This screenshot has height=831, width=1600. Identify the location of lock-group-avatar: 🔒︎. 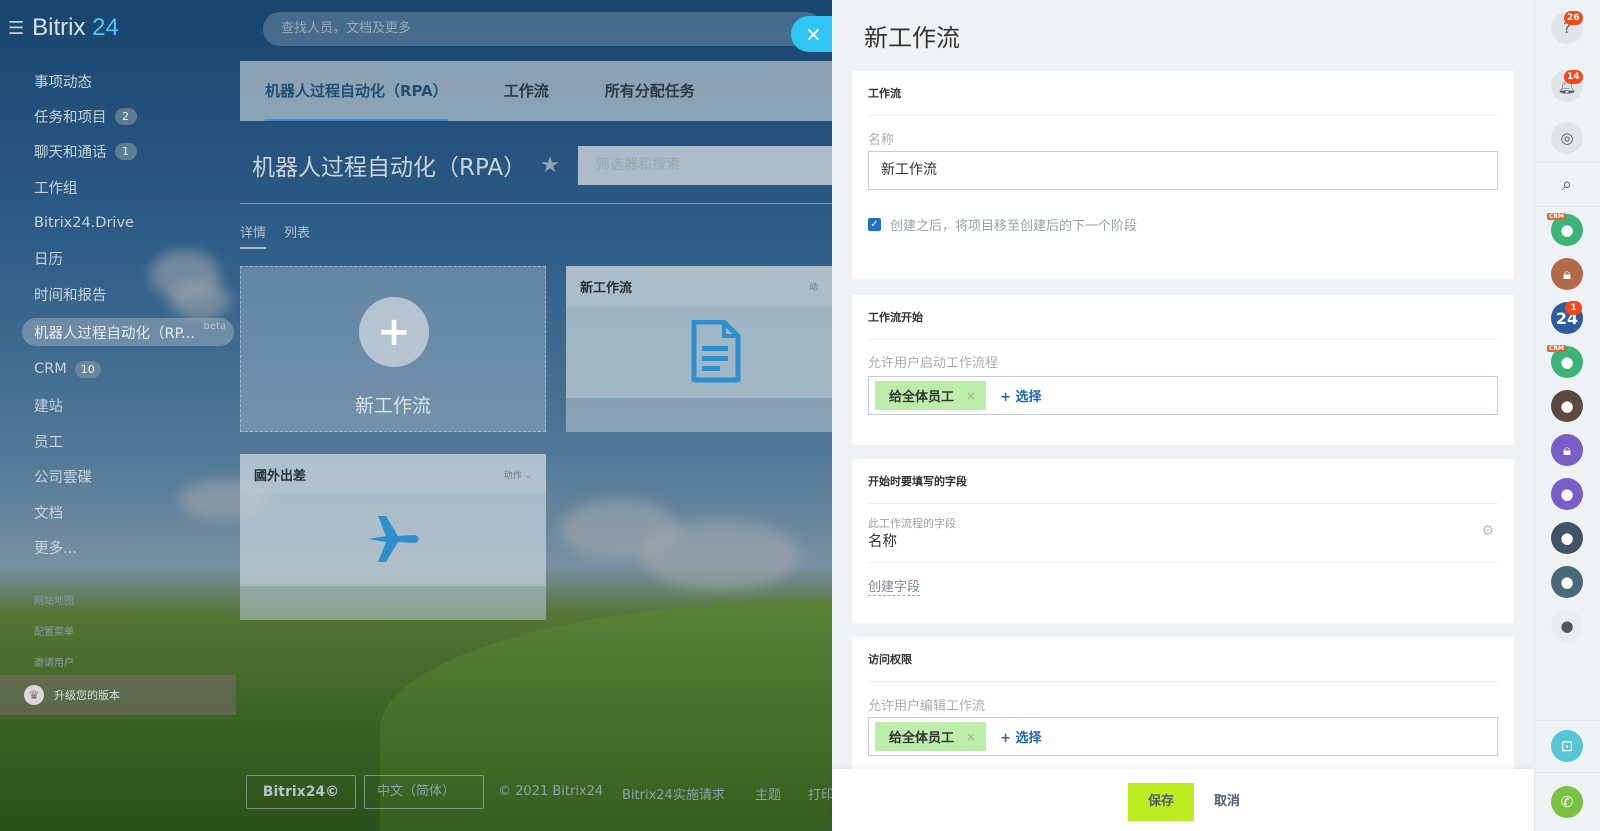
(1567, 450).